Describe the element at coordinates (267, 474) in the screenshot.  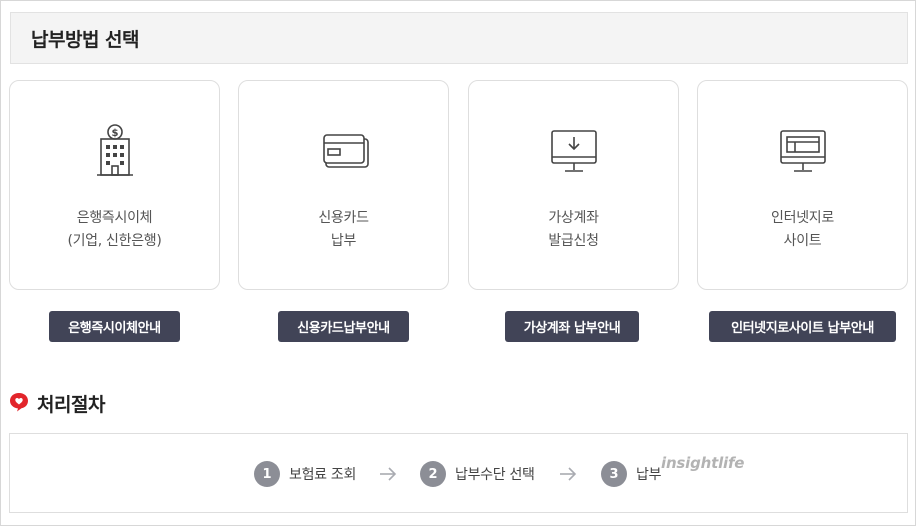
I see `step-number: 1` at that location.